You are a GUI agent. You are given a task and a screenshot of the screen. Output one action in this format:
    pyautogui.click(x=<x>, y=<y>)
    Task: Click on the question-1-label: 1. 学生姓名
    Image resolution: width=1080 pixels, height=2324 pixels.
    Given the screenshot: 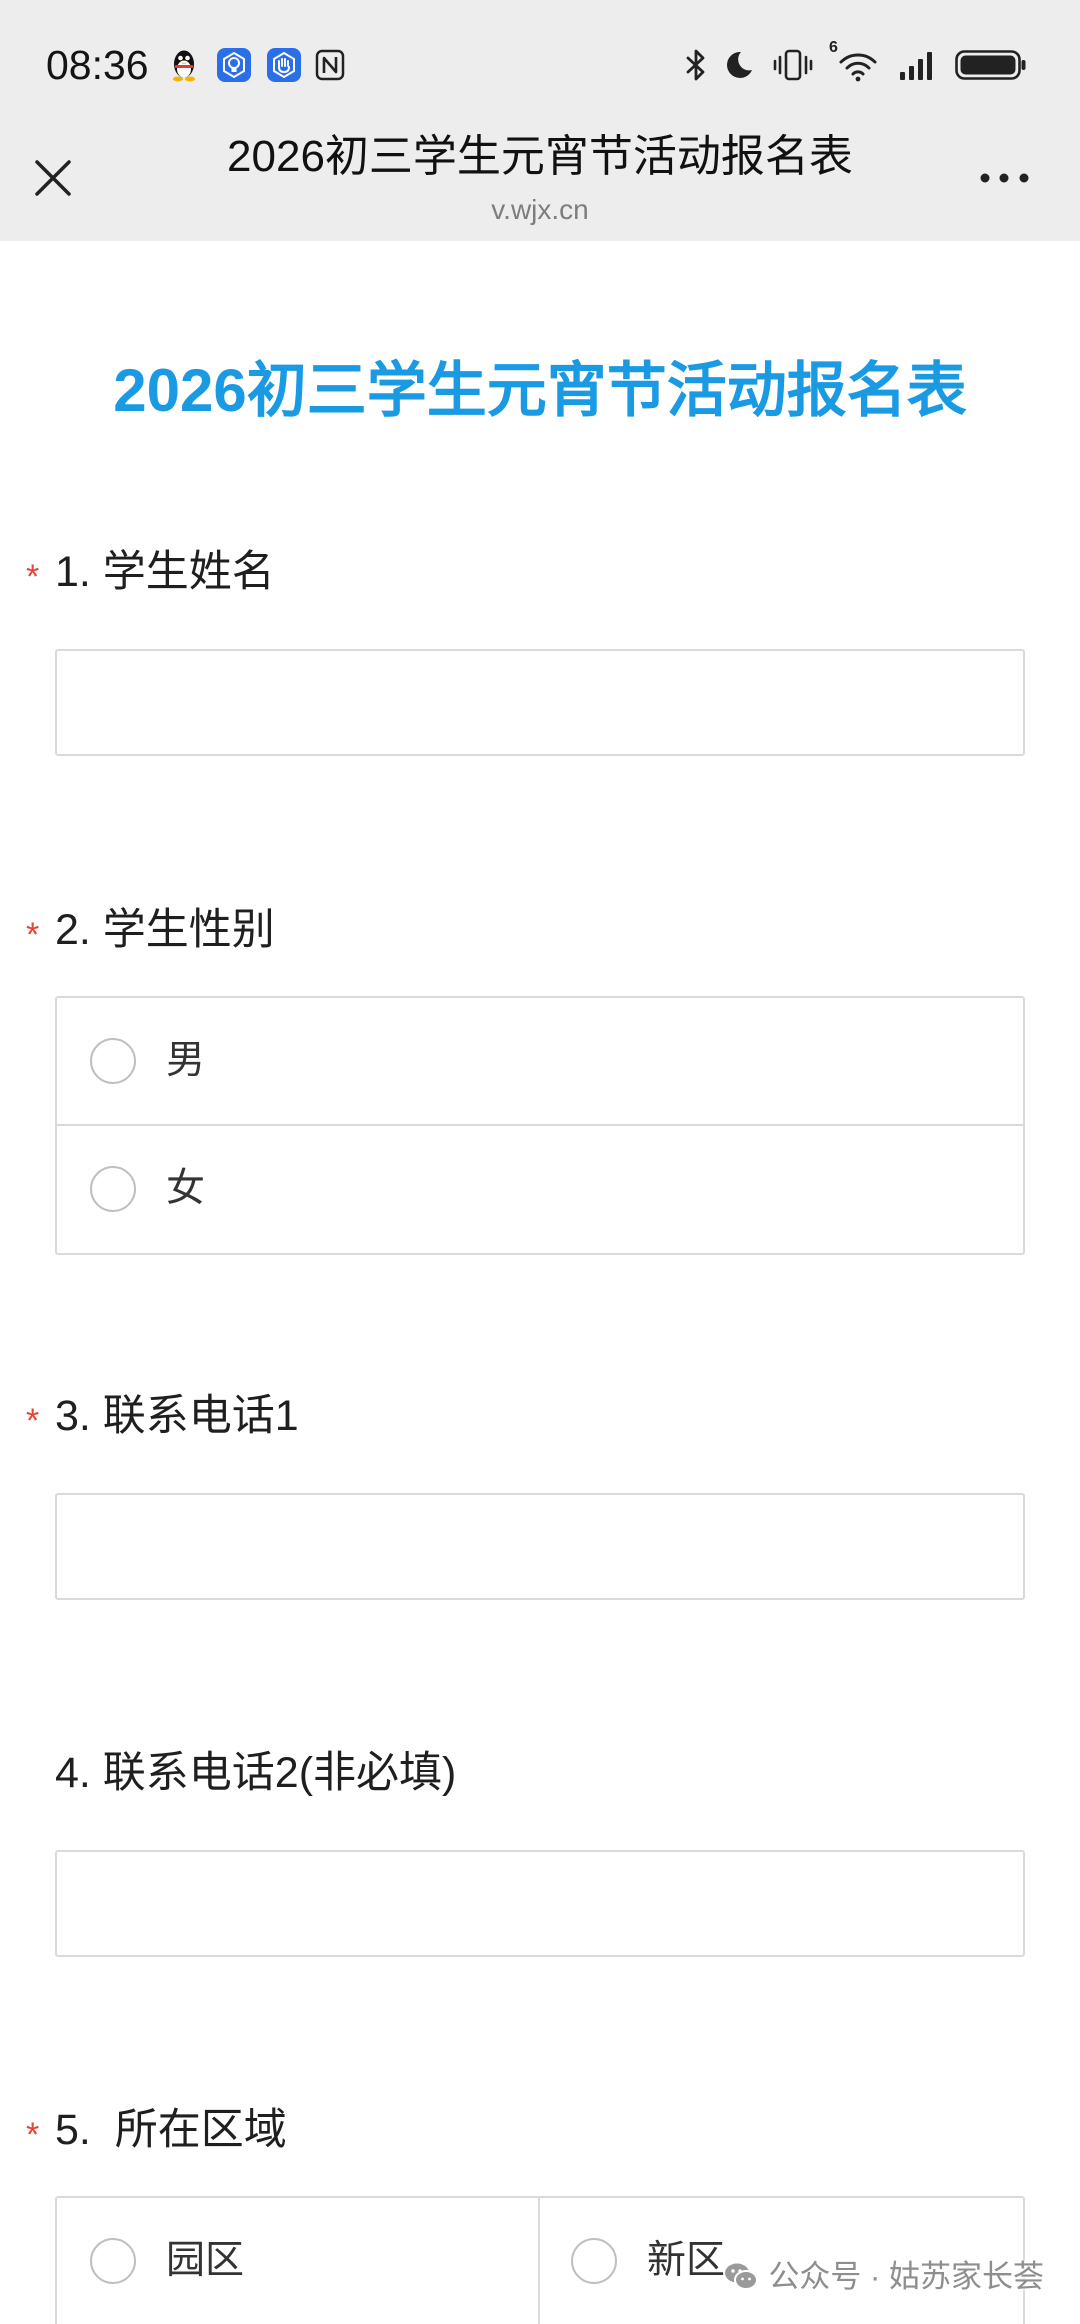 What is the action you would take?
    pyautogui.click(x=165, y=572)
    